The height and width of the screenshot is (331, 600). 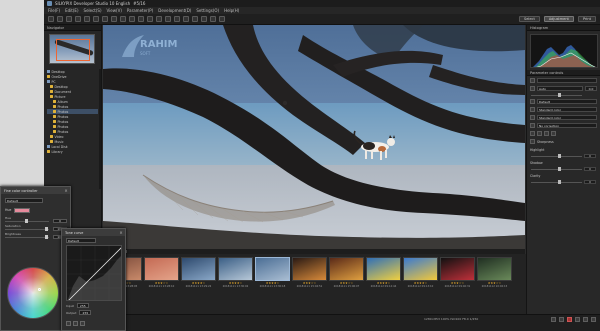 What do you see at coordinates (96, 19) in the screenshot?
I see `single-view-icon` at bounding box center [96, 19].